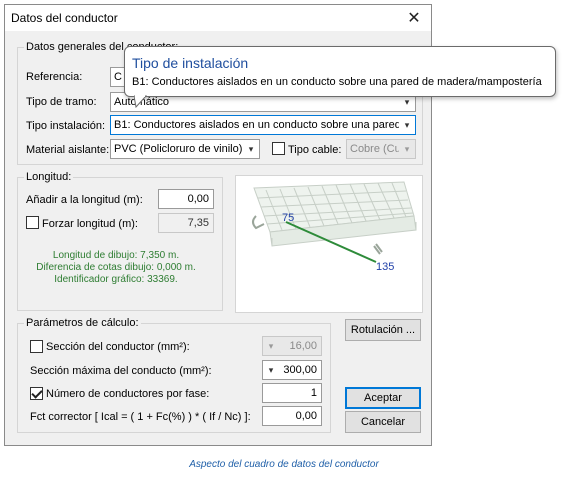 This screenshot has width=568, height=478. I want to click on tipo-cable-select: Cobre (Cu) ▾, so click(381, 149).